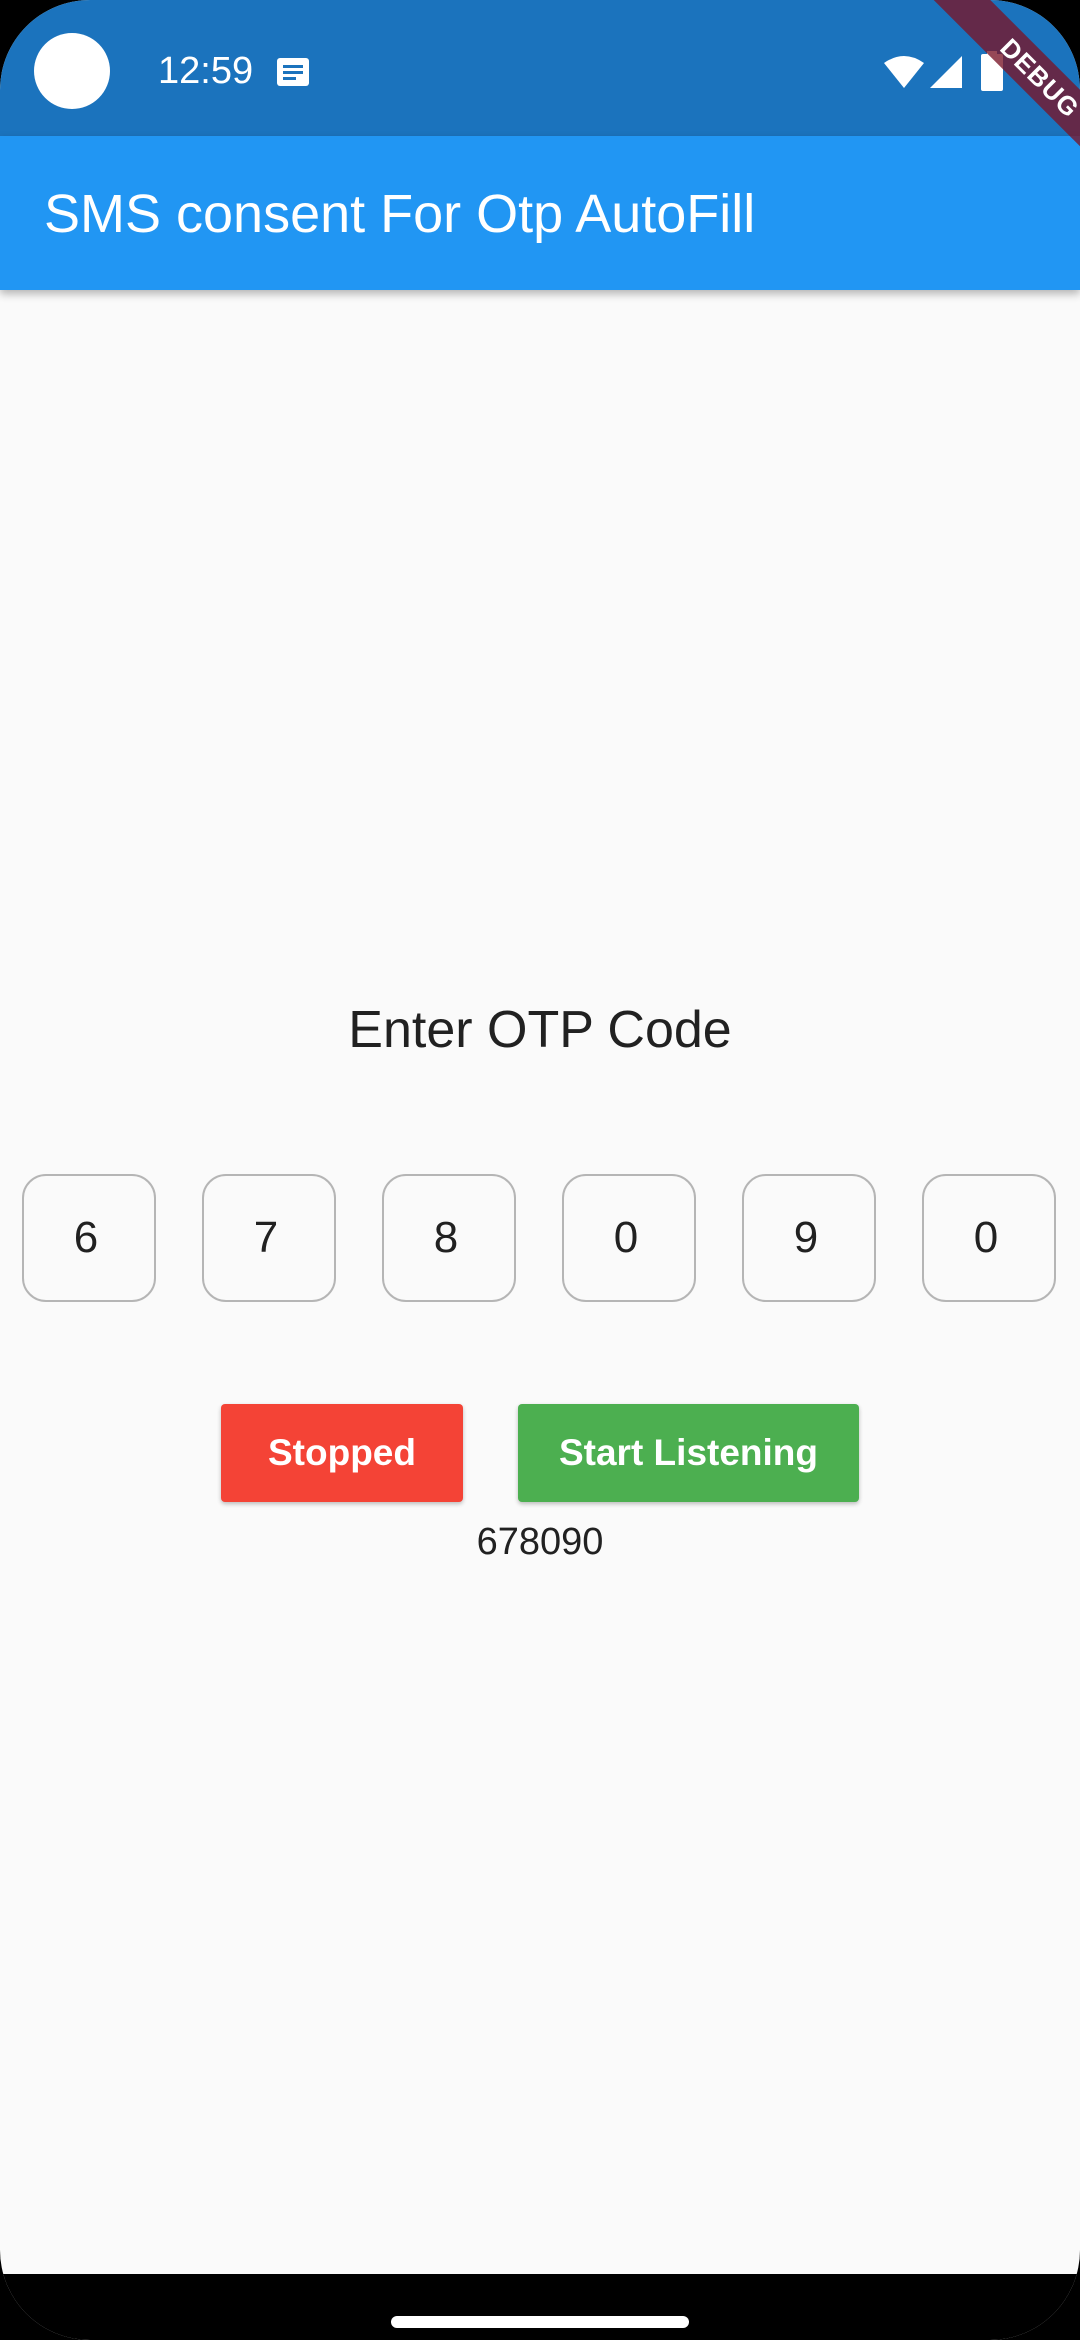 The image size is (1080, 2340). Describe the element at coordinates (626, 1237) in the screenshot. I see `otp-digit-4: 0` at that location.